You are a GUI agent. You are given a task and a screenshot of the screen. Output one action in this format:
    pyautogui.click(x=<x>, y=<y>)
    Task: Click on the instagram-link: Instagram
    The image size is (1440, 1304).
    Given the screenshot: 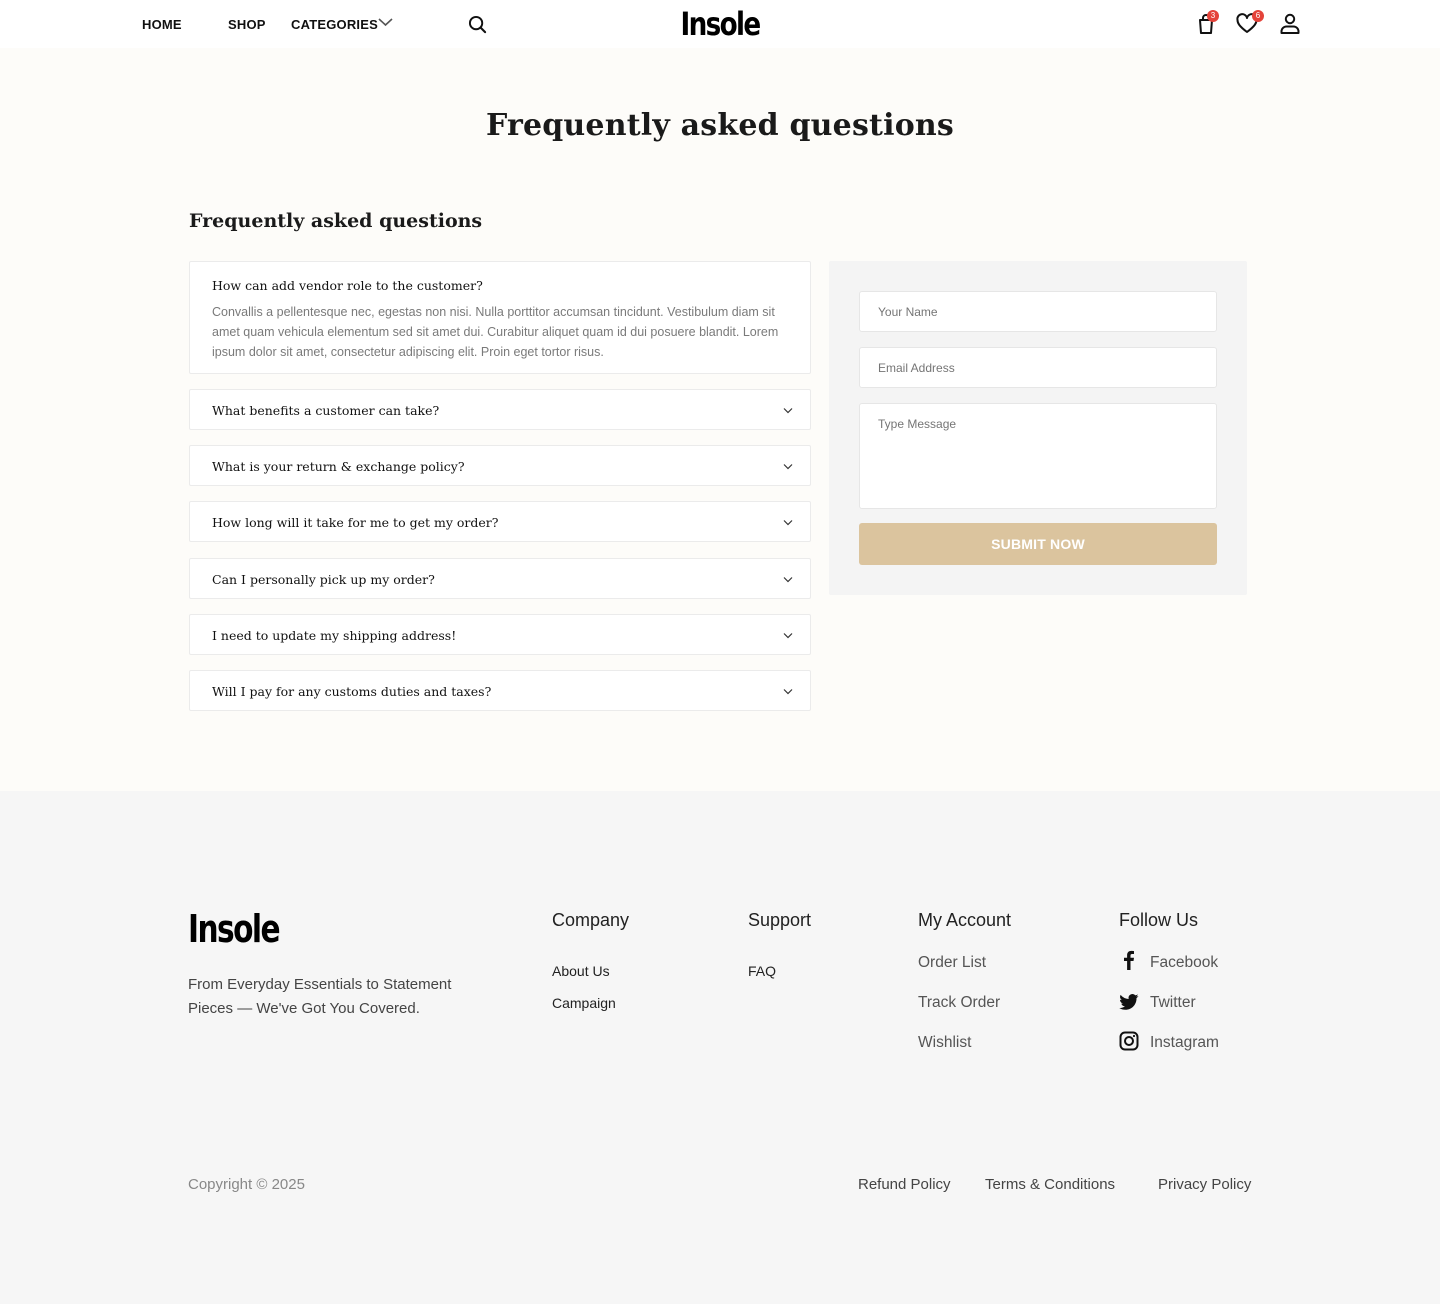 What is the action you would take?
    pyautogui.click(x=1184, y=1043)
    